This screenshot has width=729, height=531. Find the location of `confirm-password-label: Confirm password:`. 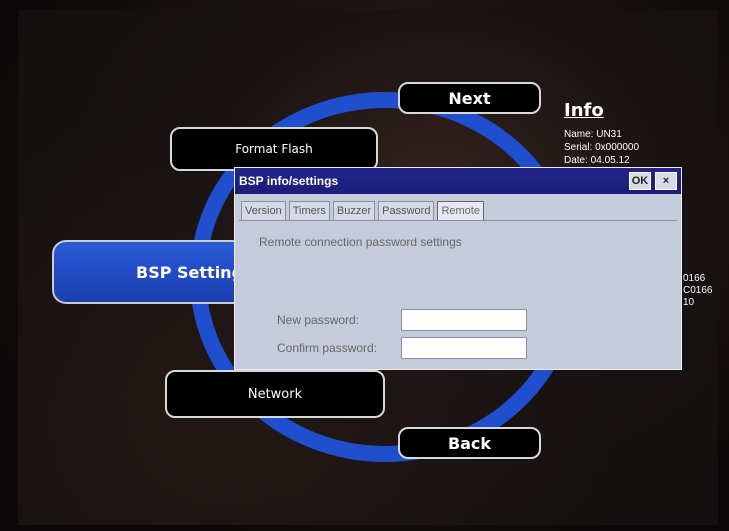

confirm-password-label: Confirm password: is located at coordinates (327, 348).